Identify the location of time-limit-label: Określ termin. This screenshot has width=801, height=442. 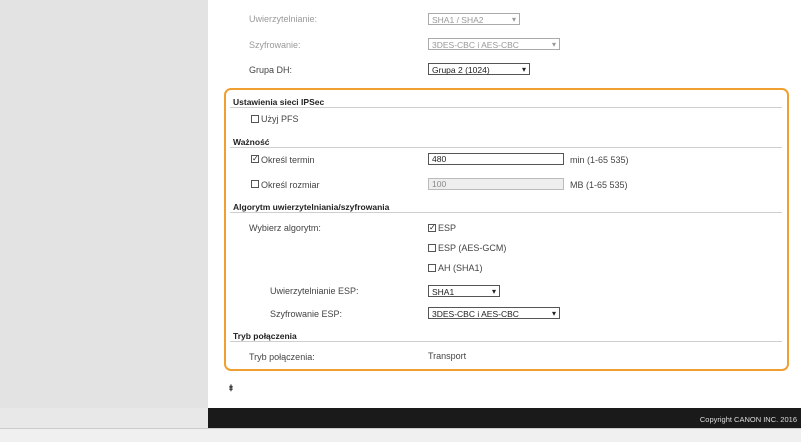
(288, 160).